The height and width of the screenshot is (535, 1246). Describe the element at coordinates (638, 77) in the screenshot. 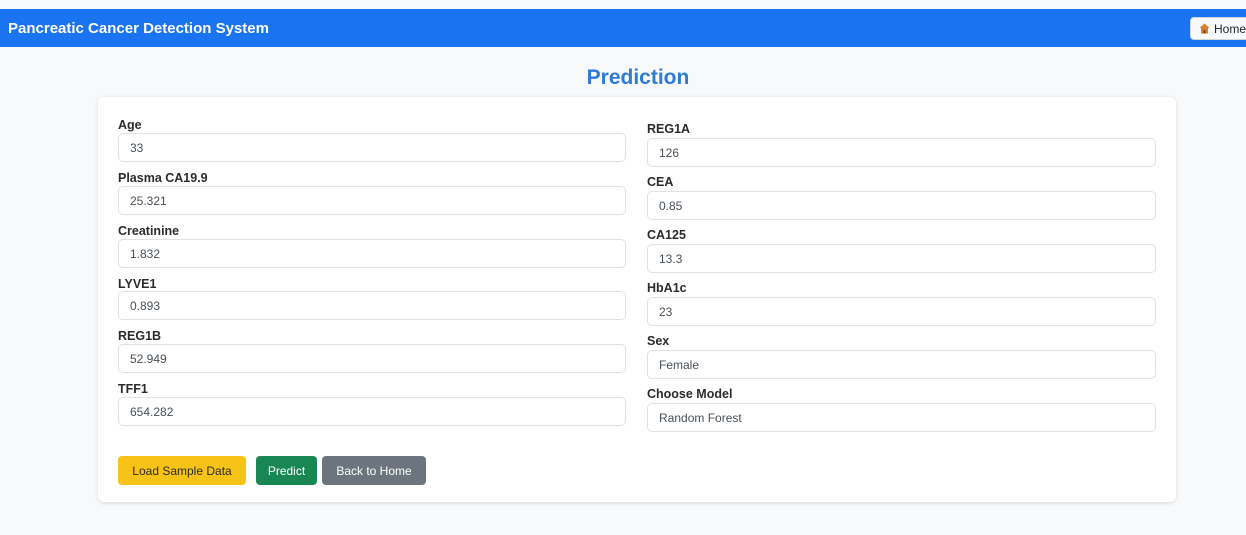

I see `page-title: Prediction` at that location.